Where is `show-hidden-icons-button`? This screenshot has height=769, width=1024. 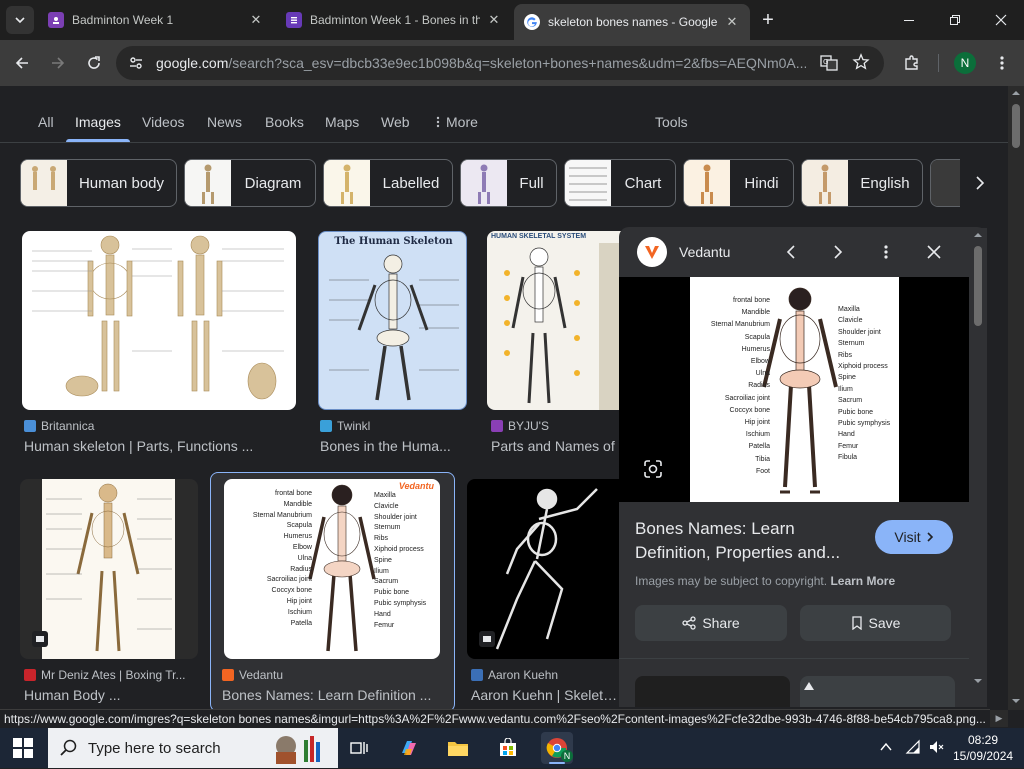
show-hidden-icons-button is located at coordinates (886, 749).